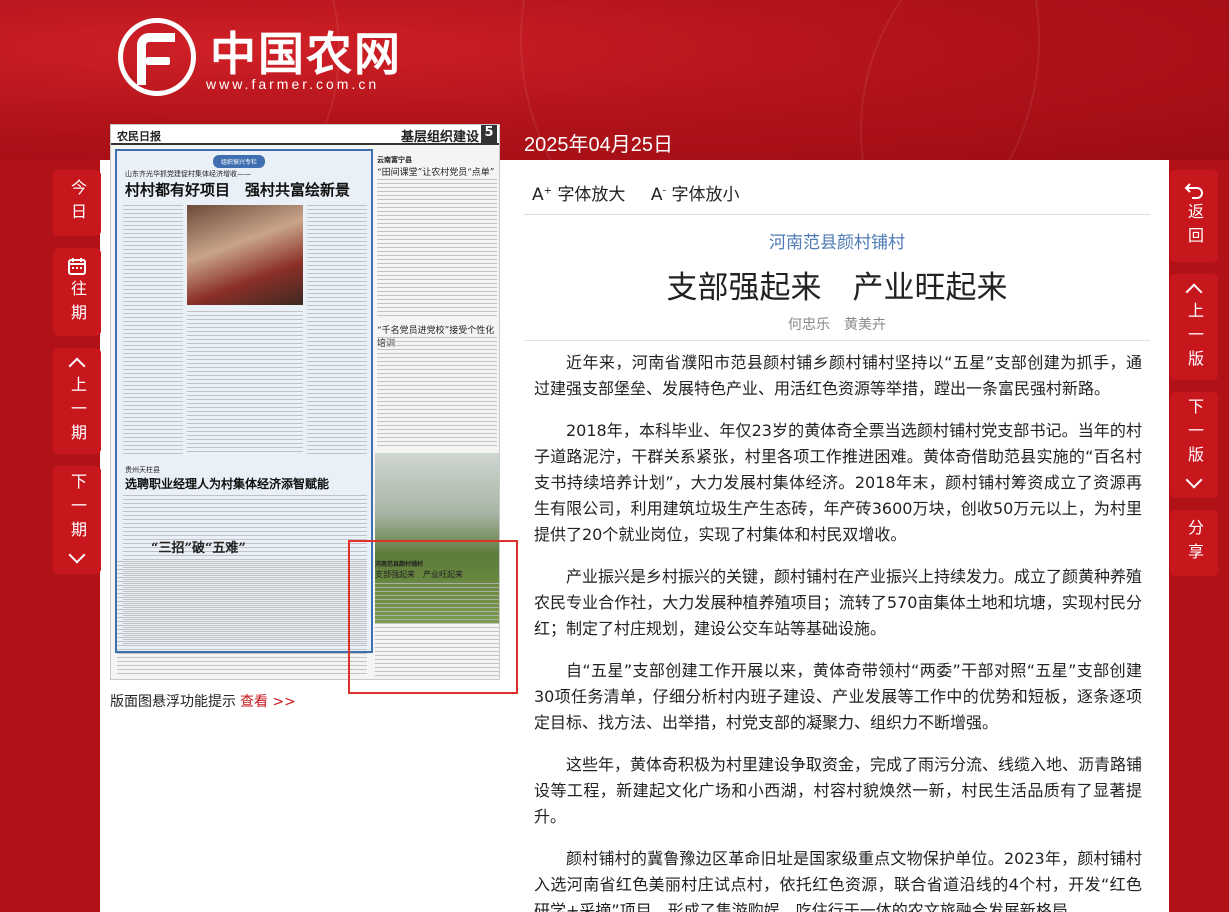  Describe the element at coordinates (188, 174) in the screenshot. I see `paper-kicker: 山东齐光华抓党建促村集体经济增收——` at that location.